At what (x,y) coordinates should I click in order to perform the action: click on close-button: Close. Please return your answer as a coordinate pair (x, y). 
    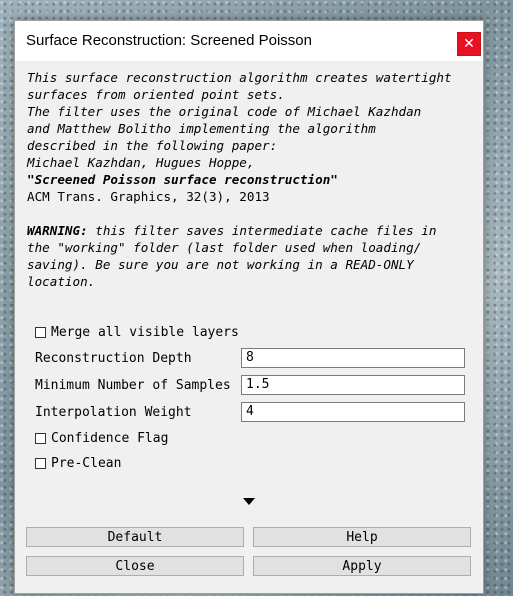
    Looking at the image, I should click on (135, 566).